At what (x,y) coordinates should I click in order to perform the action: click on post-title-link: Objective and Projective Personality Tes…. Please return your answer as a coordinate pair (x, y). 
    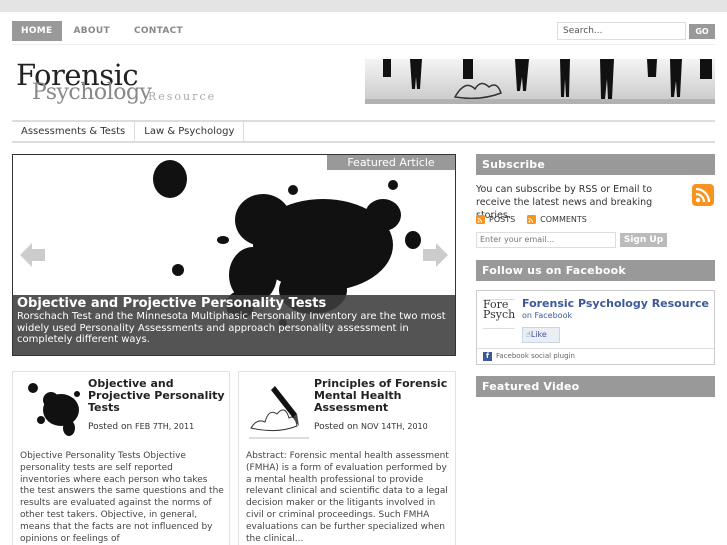
    Looking at the image, I should click on (158, 396).